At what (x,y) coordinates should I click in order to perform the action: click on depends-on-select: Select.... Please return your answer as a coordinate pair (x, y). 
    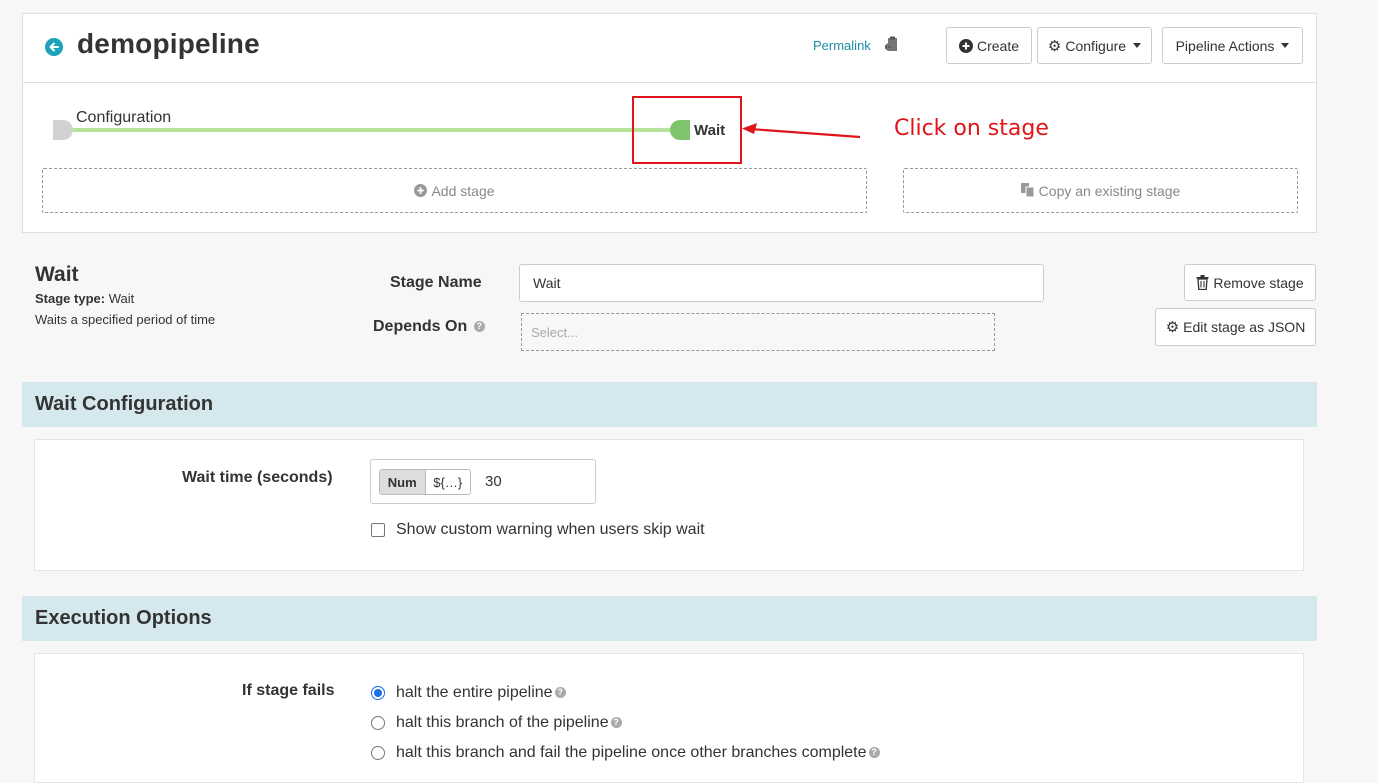
    Looking at the image, I should click on (758, 332).